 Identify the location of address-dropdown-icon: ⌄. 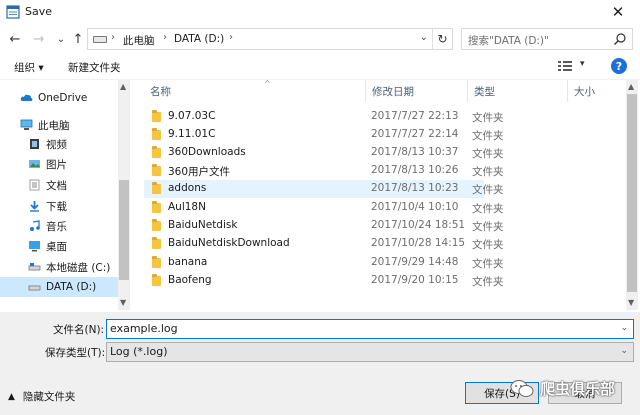
(424, 37).